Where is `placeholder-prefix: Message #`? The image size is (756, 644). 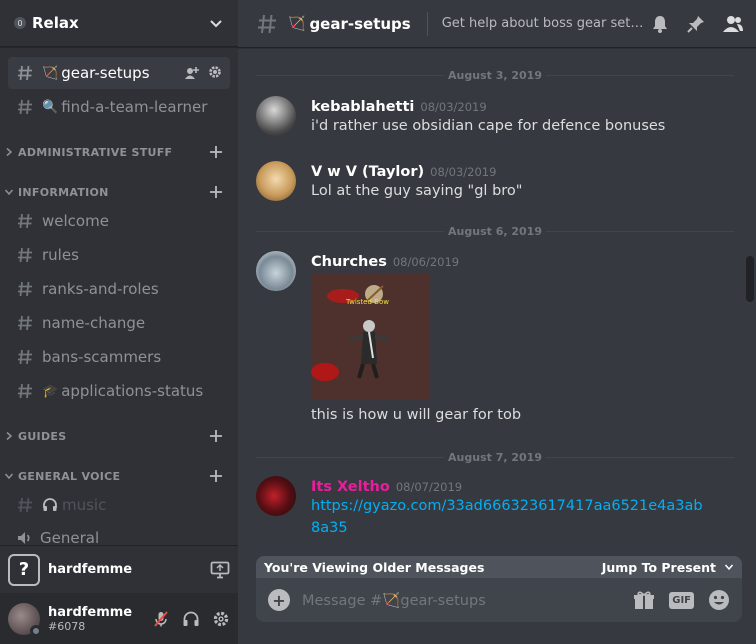 placeholder-prefix: Message # is located at coordinates (342, 600).